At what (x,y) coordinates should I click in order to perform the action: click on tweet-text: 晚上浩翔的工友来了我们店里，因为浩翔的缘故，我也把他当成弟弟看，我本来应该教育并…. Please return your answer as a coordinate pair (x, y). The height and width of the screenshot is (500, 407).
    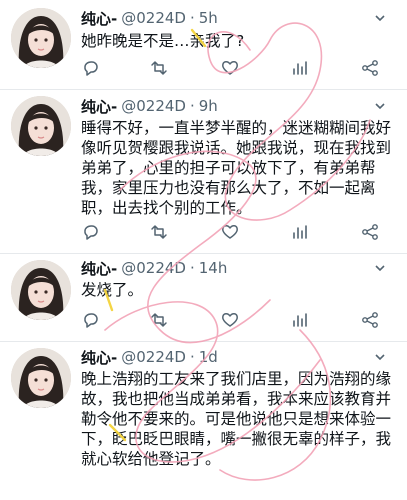
    Looking at the image, I should click on (236, 419).